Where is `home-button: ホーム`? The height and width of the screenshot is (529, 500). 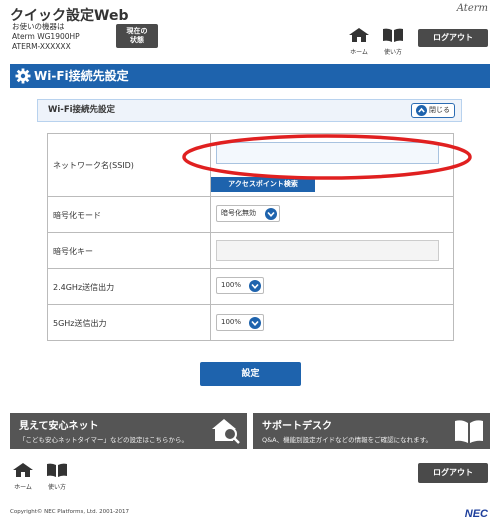 home-button: ホーム is located at coordinates (359, 41).